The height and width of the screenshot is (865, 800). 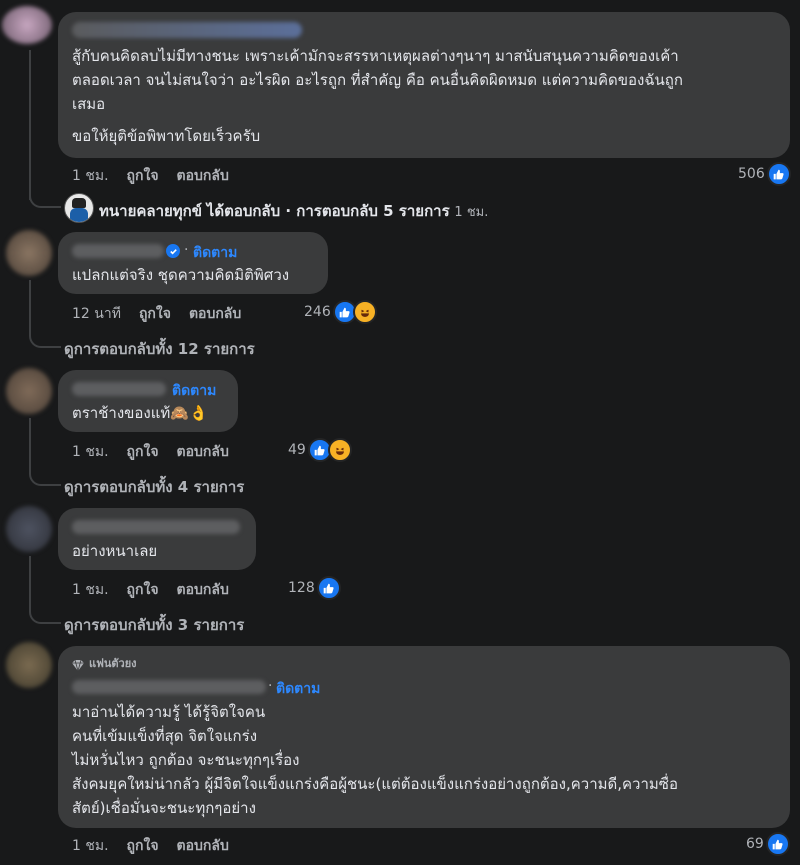 I want to click on comment-actions: 12 นาที ถูกใจ ตอบกลับ, so click(x=156, y=314).